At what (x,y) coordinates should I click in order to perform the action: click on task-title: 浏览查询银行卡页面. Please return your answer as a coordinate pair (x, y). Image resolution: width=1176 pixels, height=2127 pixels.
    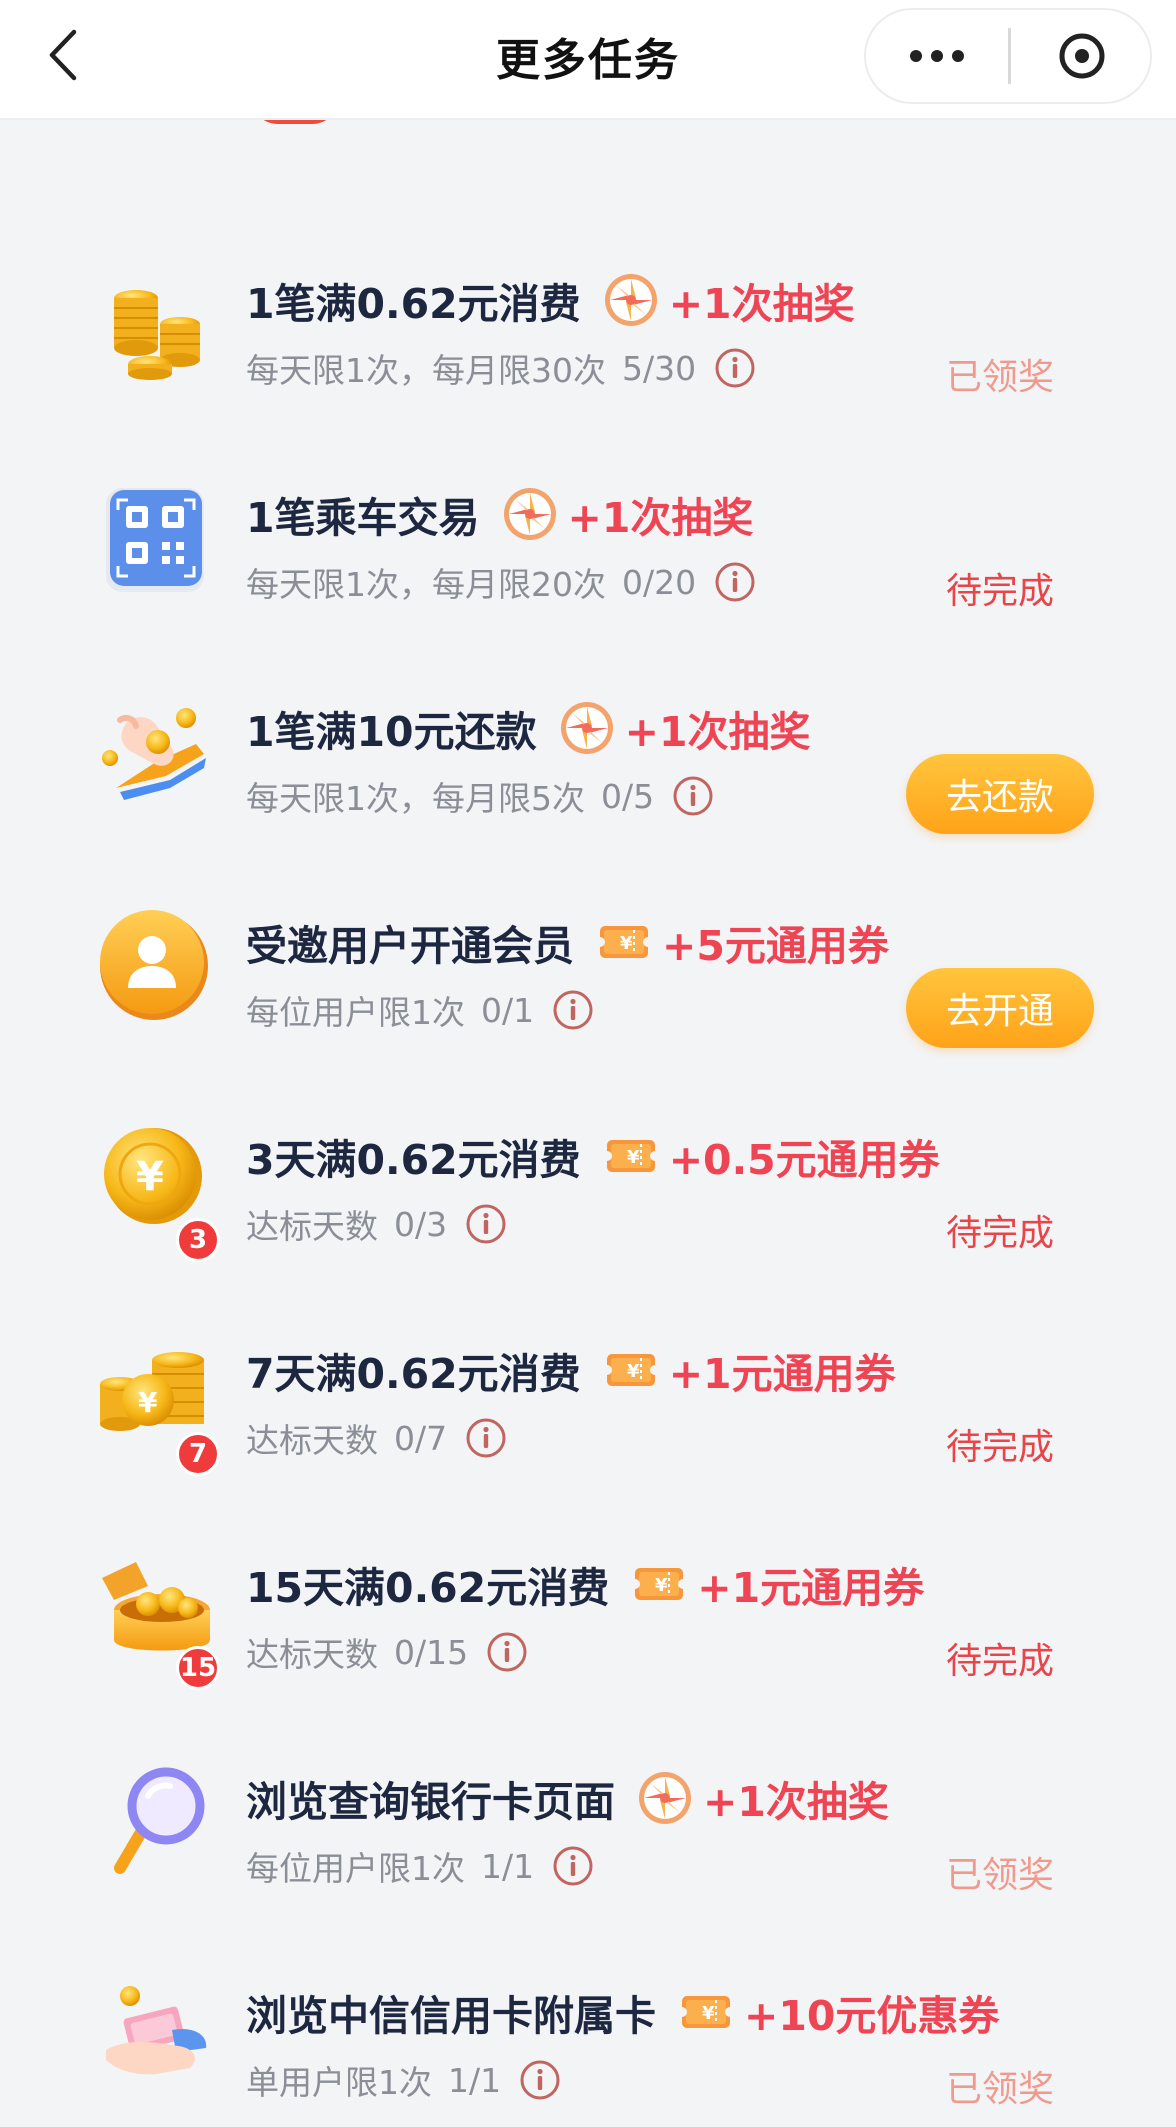
    Looking at the image, I should click on (430, 1802).